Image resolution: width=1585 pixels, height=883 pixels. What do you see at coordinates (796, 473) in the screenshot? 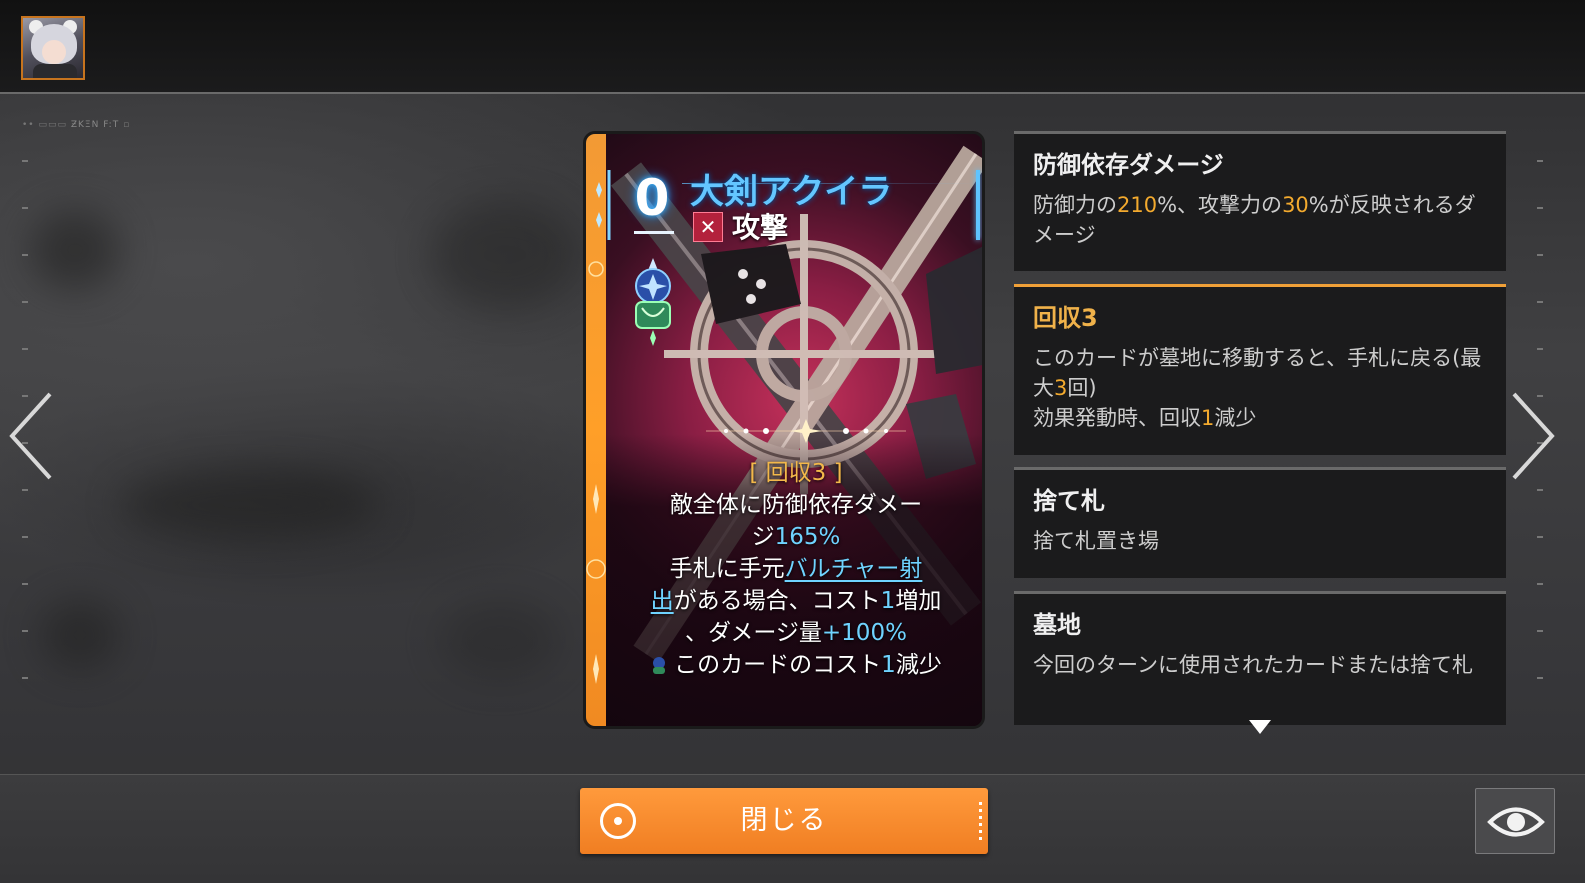
I see `card-keyword: [ 回収3 ]` at bounding box center [796, 473].